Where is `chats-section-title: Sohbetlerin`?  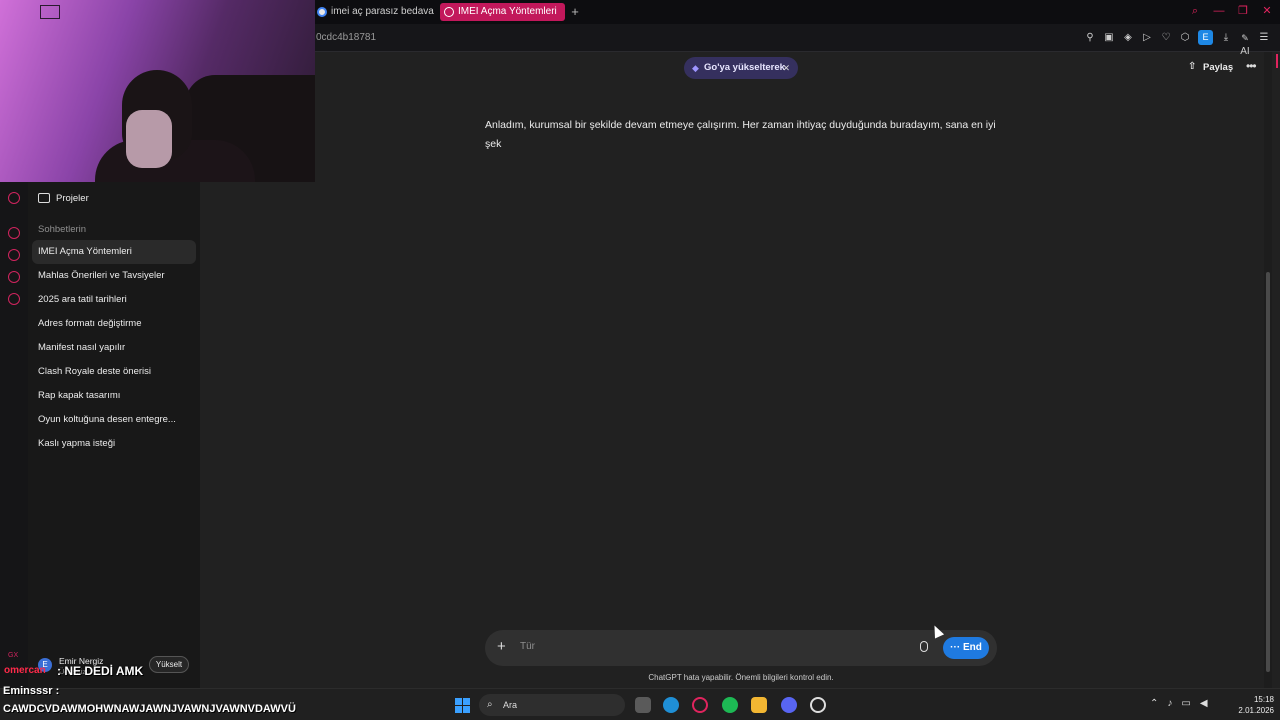
chats-section-title: Sohbetlerin is located at coordinates (62, 229).